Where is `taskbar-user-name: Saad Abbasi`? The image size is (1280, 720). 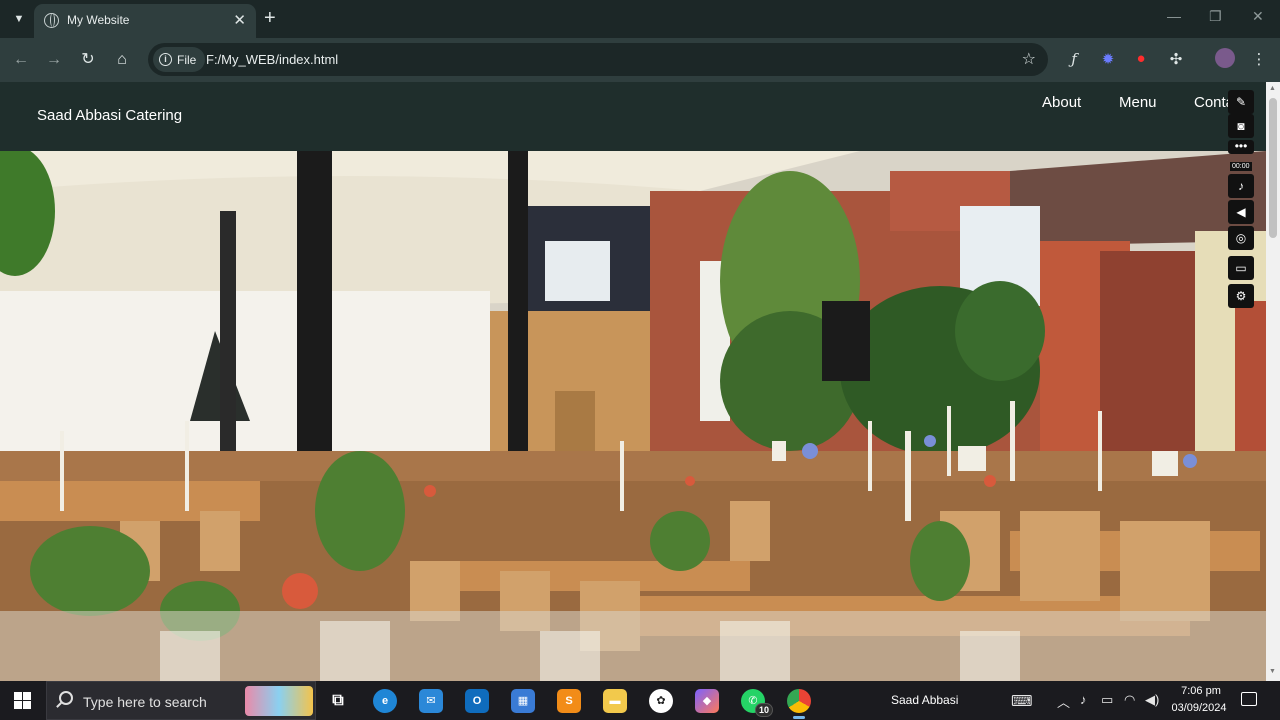
taskbar-user-name: Saad Abbasi is located at coordinates (925, 700).